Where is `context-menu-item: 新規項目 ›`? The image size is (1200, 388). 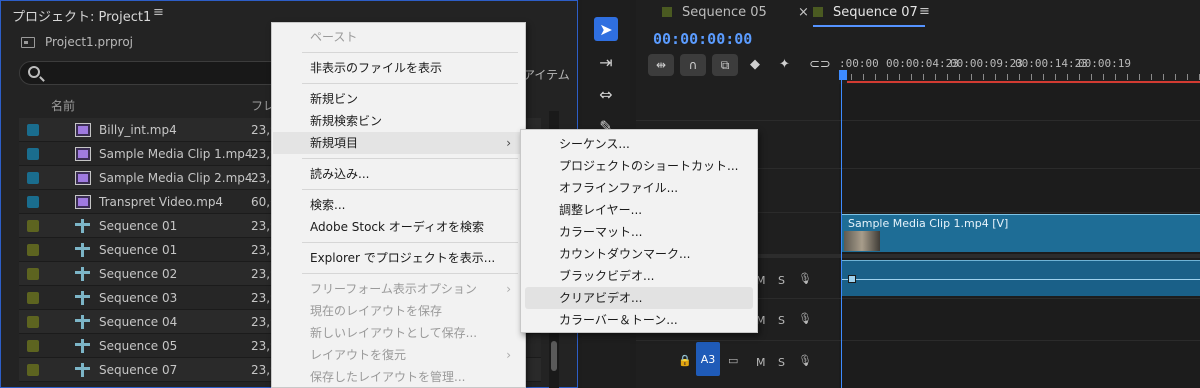
context-menu-item: 新規項目 › is located at coordinates (399, 143).